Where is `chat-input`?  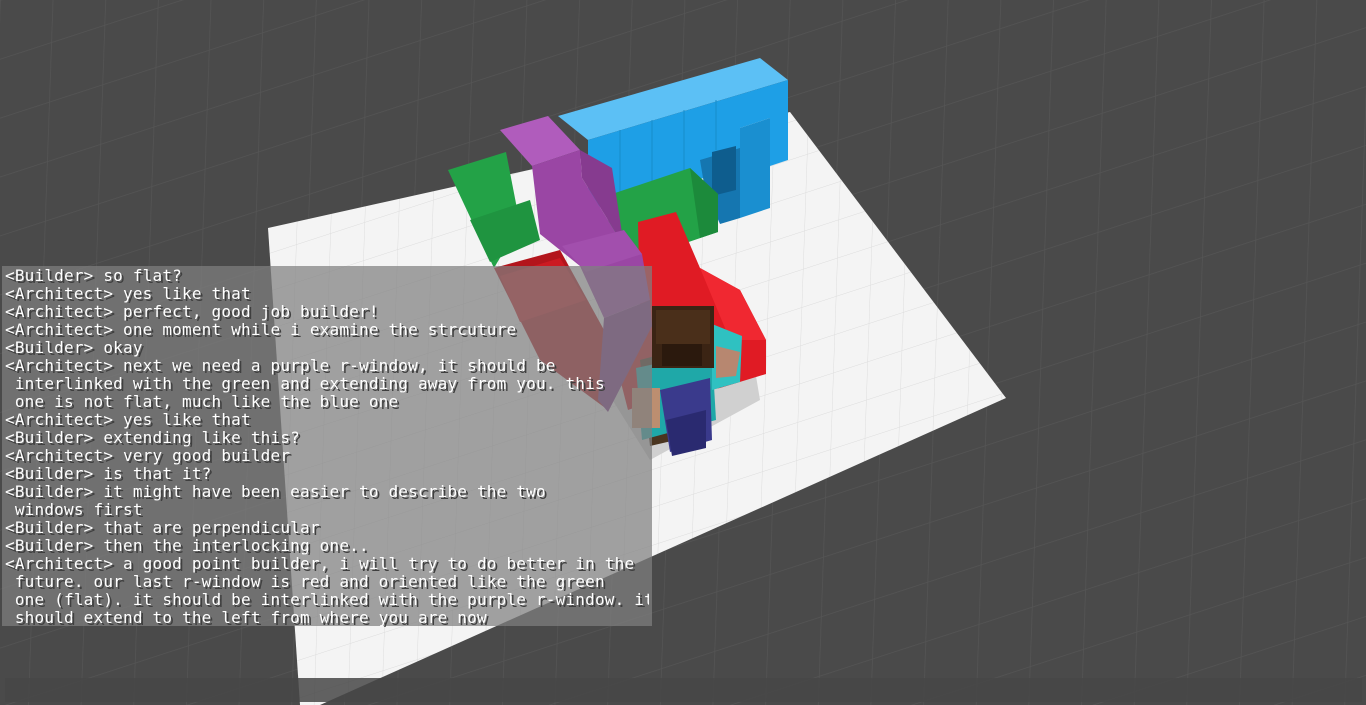
chat-input is located at coordinates (683, 690).